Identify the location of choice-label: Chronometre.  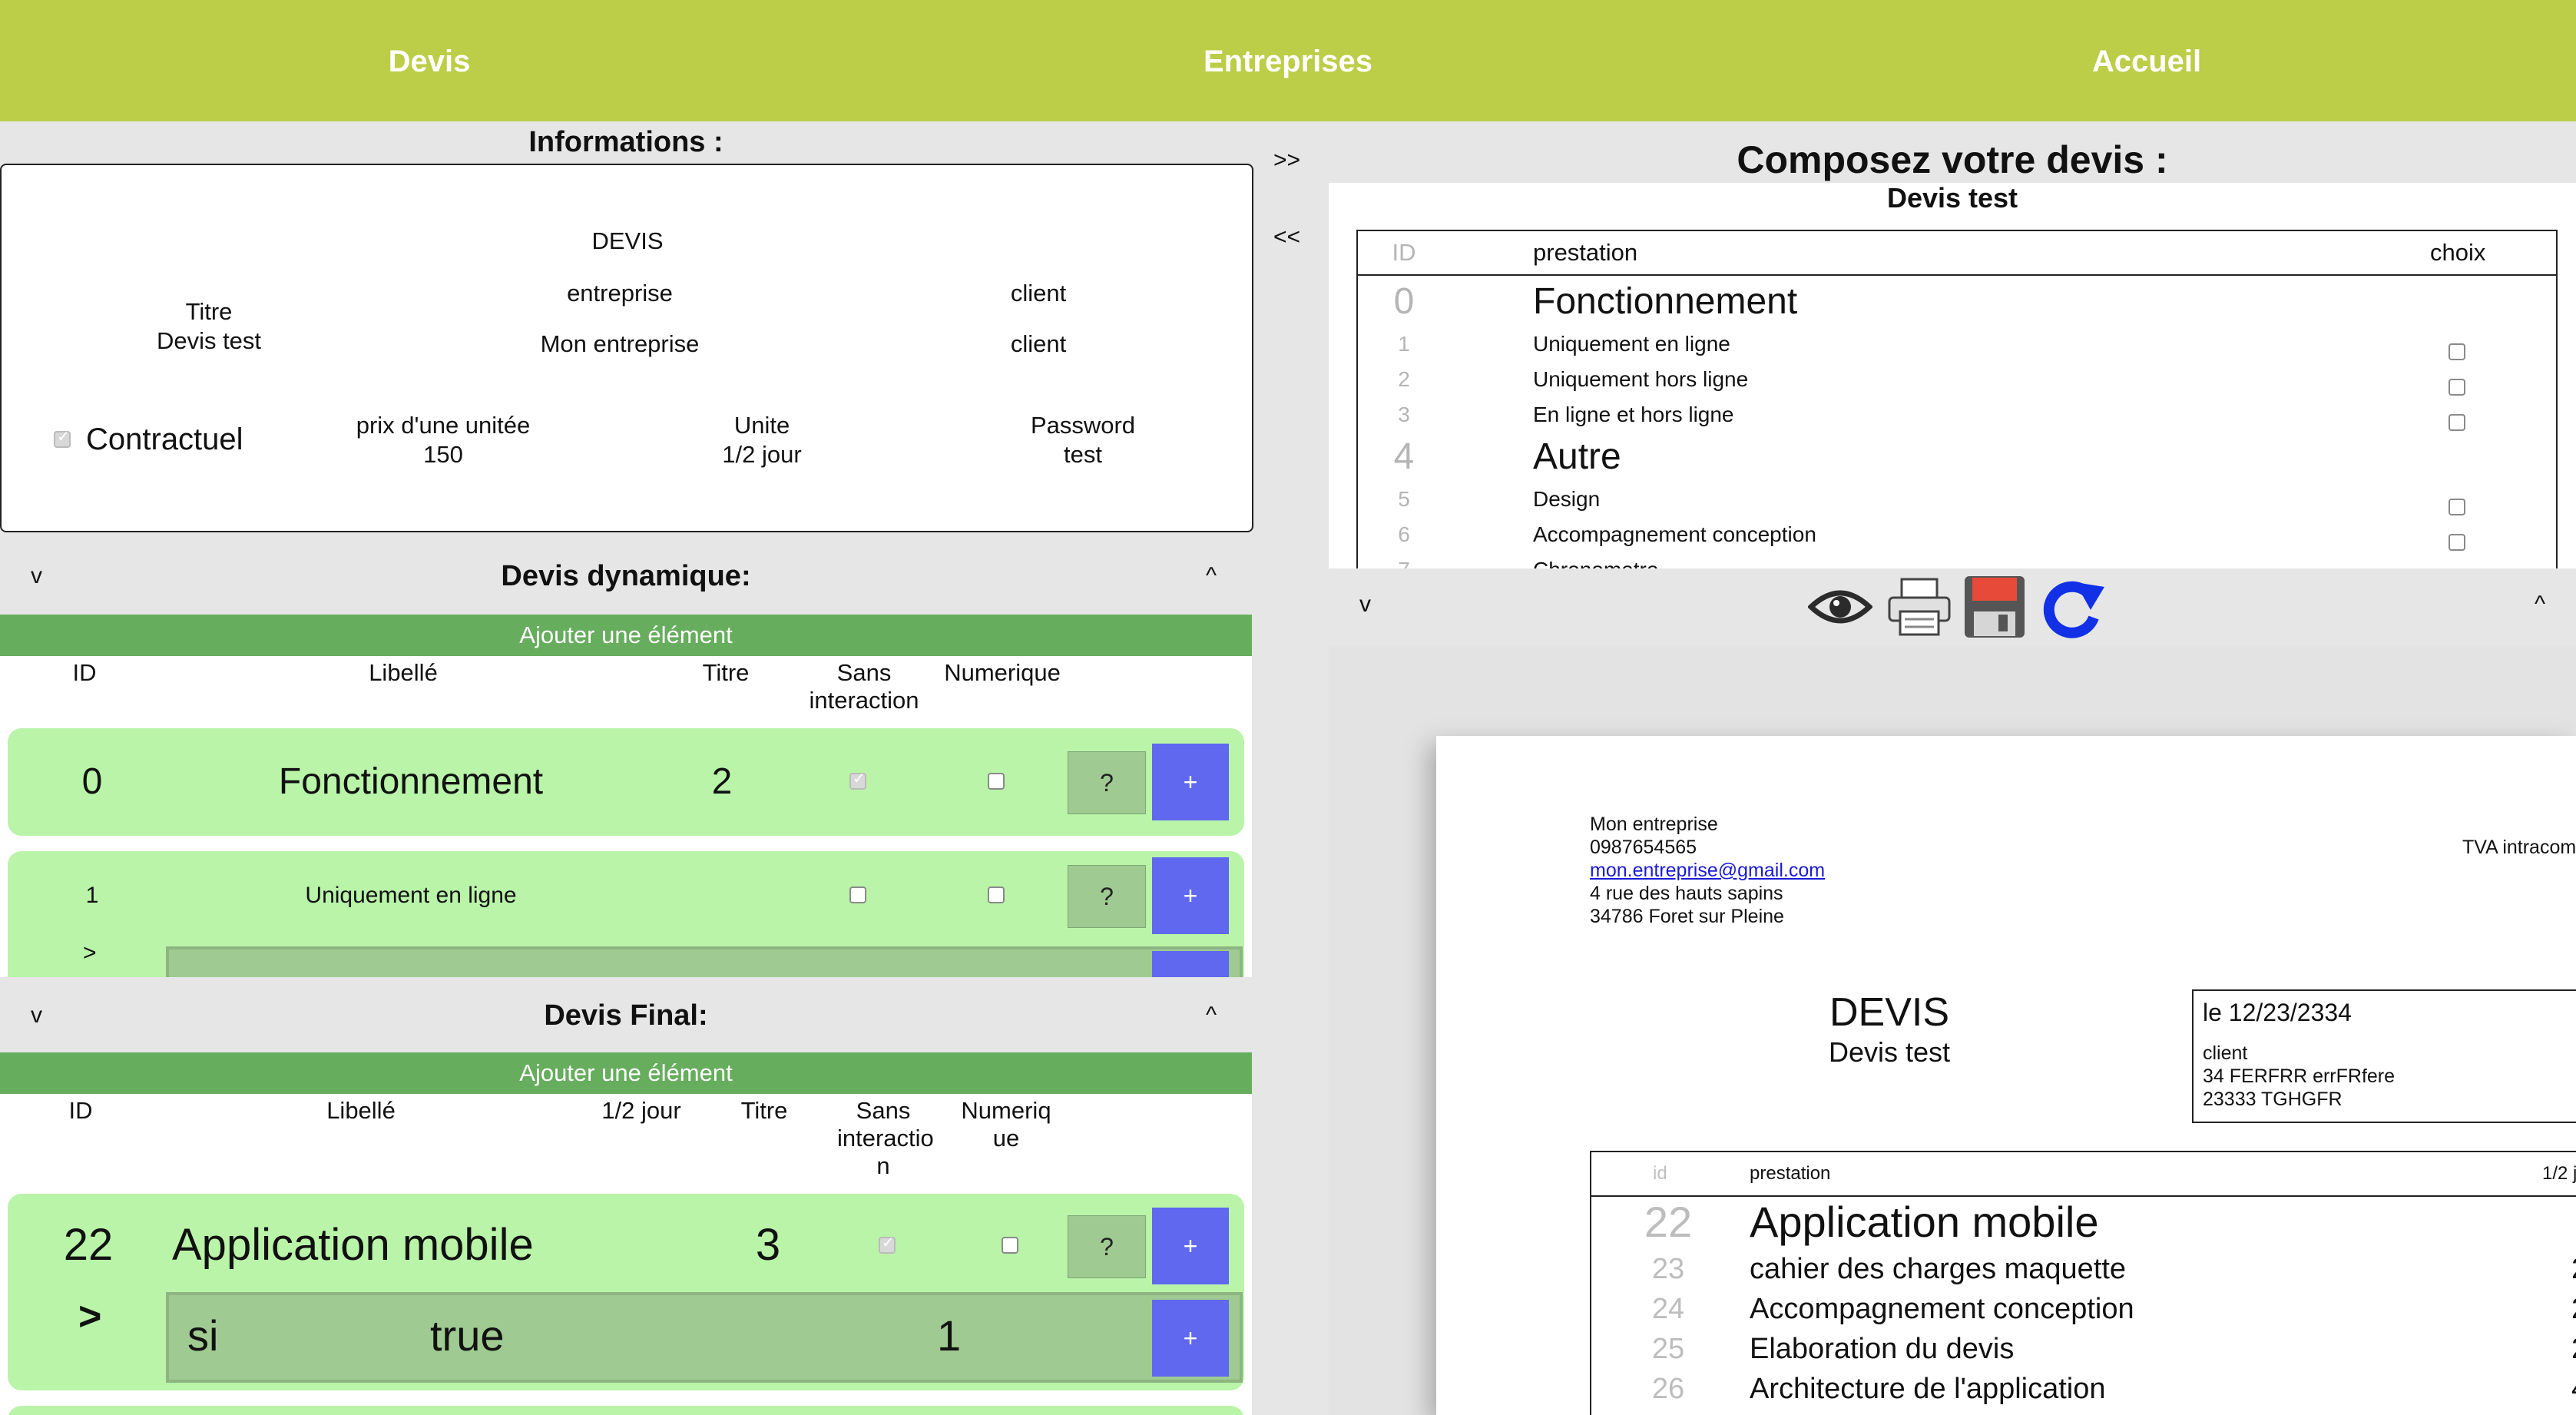
(1595, 560).